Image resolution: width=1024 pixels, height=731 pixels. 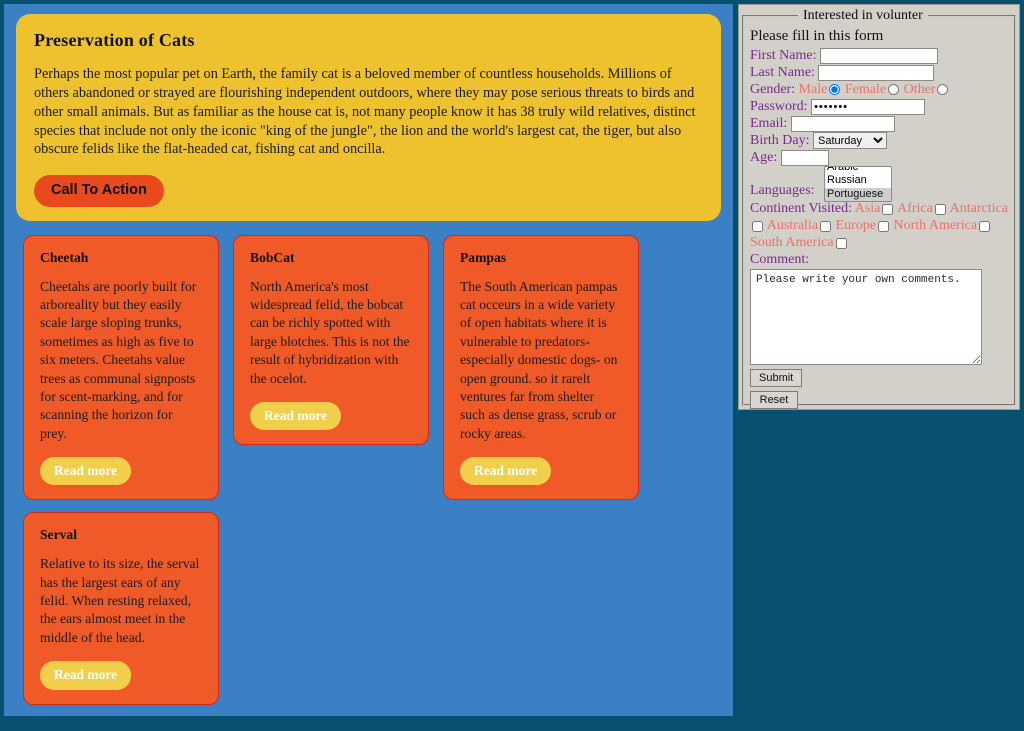 I want to click on password-input, so click(x=868, y=106).